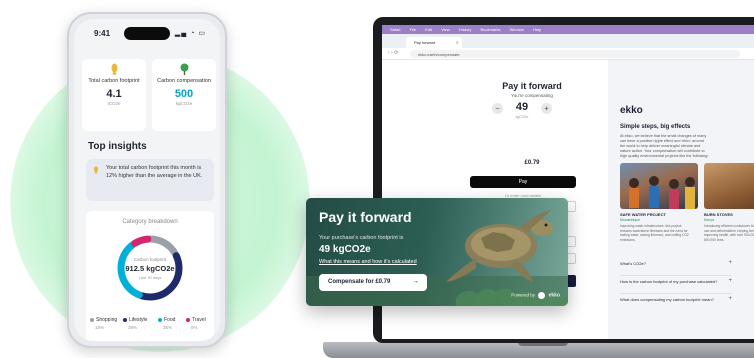 This screenshot has height=358, width=754. Describe the element at coordinates (138, 320) in the screenshot. I see `legend-name: Lifestyle` at that location.